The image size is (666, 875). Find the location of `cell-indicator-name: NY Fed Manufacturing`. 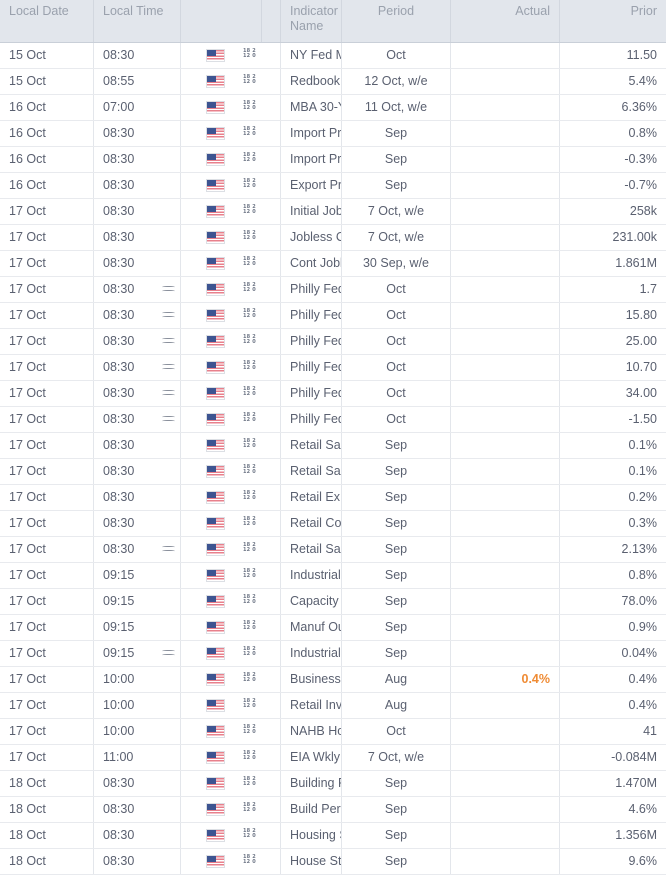

cell-indicator-name: NY Fed Manufacturing is located at coordinates (311, 55).